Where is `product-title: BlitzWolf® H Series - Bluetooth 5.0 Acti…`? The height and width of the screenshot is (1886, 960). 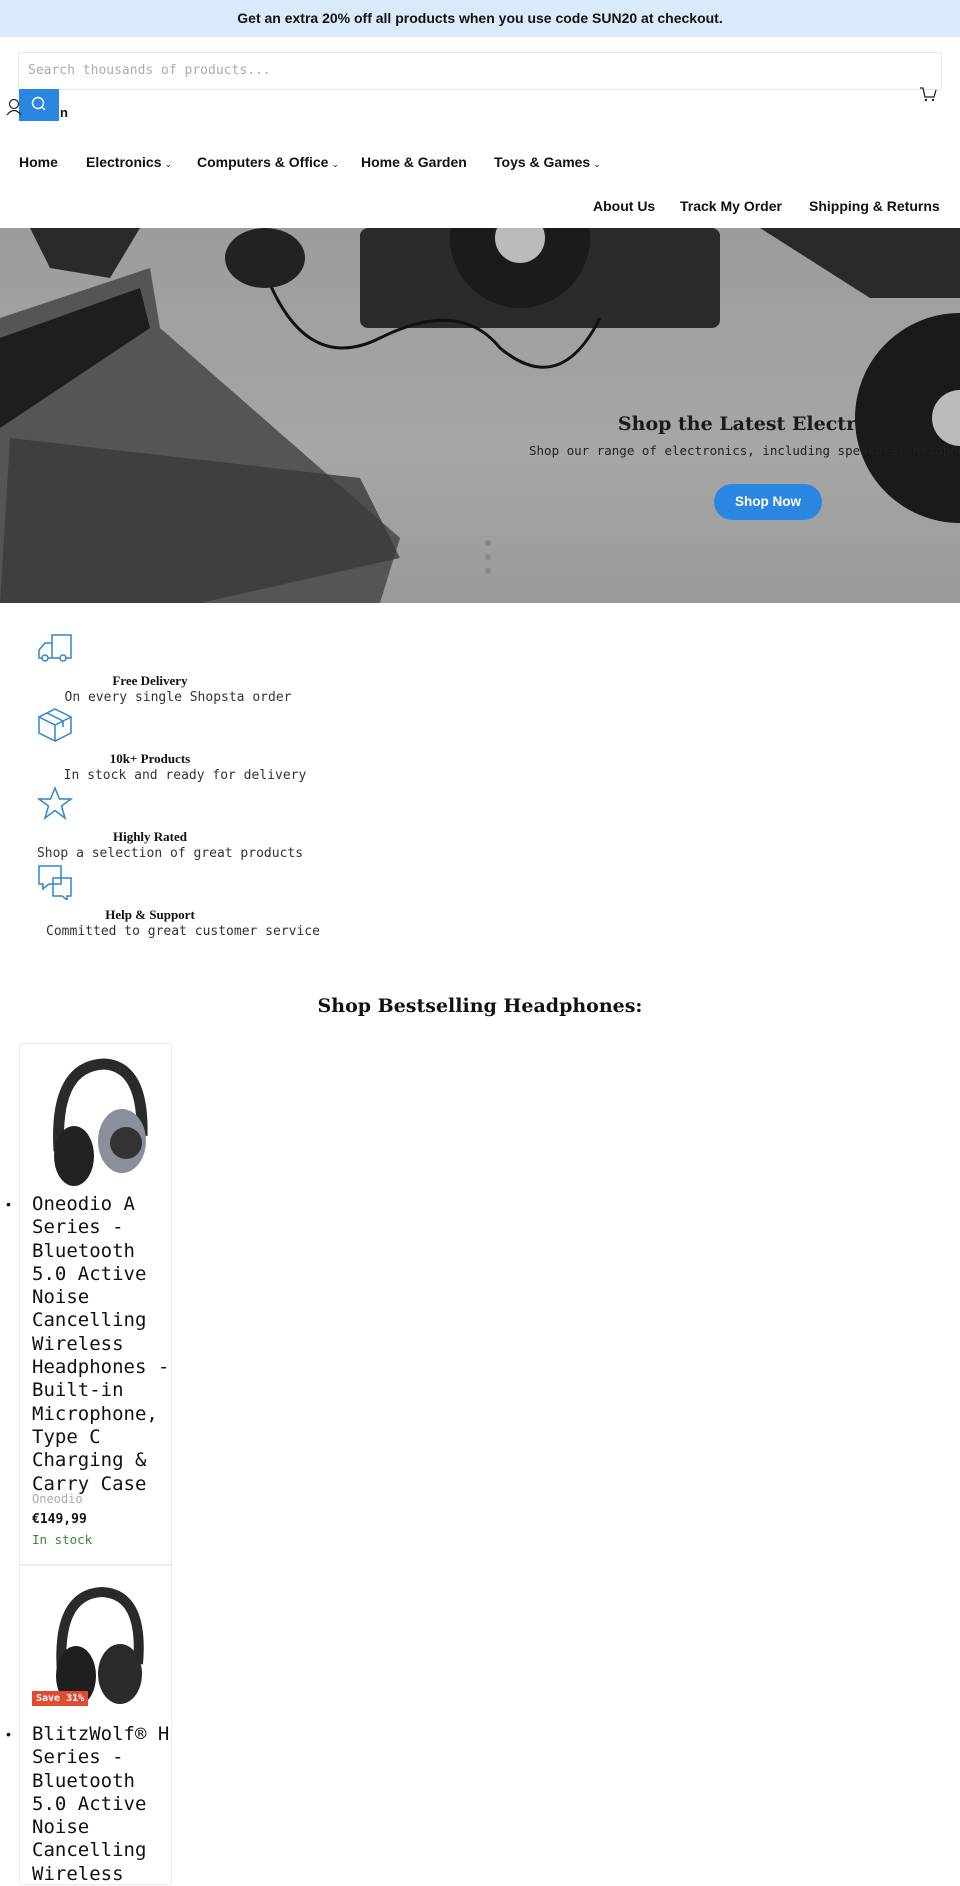 product-title: BlitzWolf® H Series - Bluetooth 5.0 Acti… is located at coordinates (102, 1804).